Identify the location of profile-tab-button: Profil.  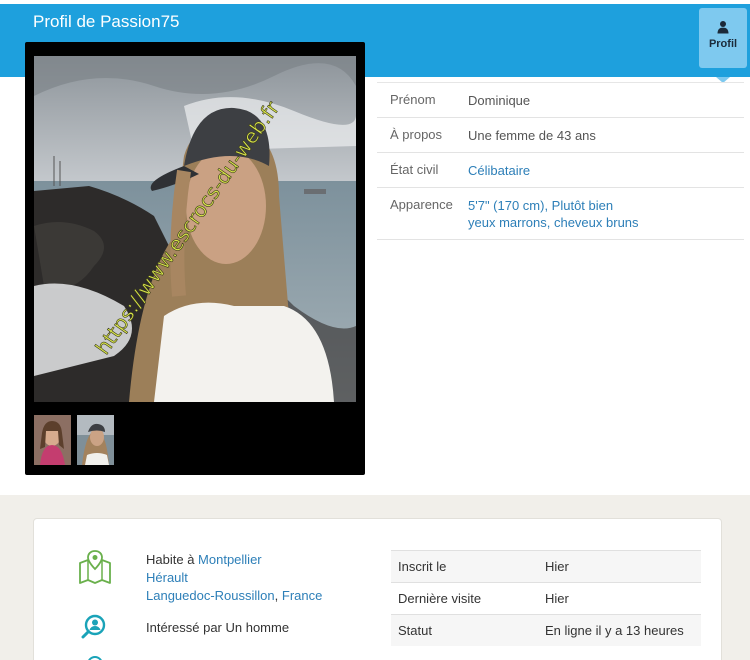
(723, 38).